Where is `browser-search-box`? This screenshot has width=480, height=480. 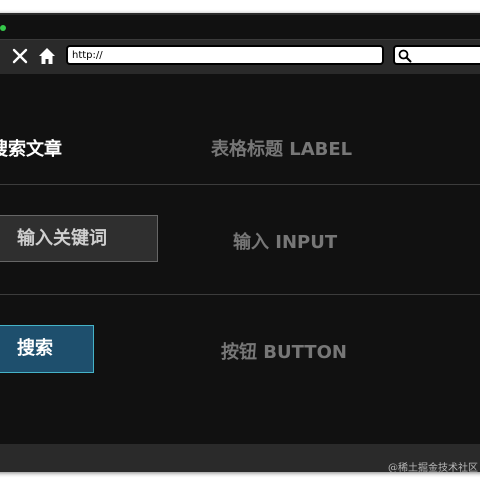
browser-search-box is located at coordinates (436, 55).